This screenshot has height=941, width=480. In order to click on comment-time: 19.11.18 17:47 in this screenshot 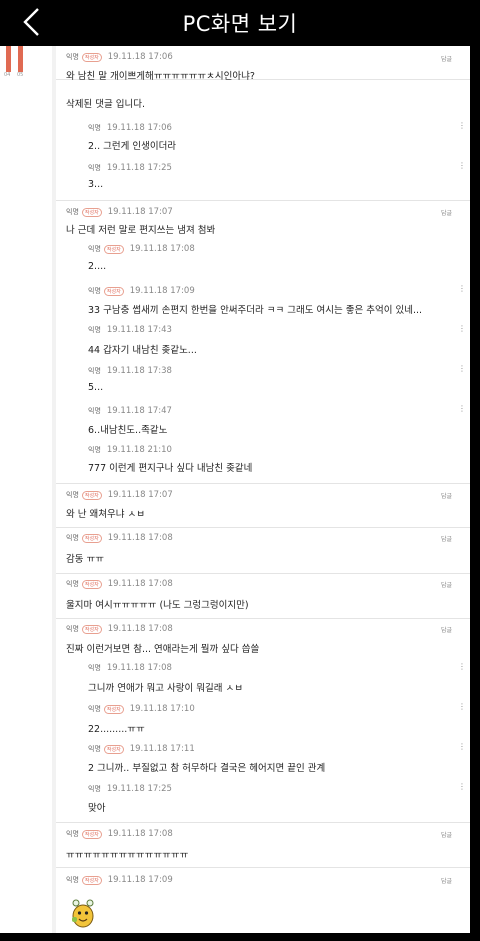, I will do `click(139, 411)`.